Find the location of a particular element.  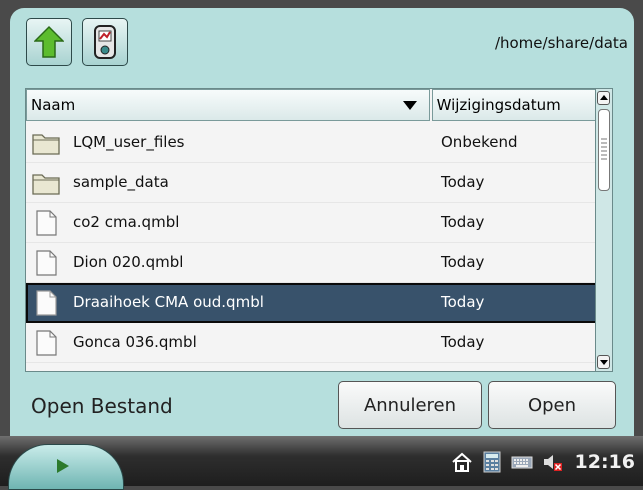

file-name: Gonca 036.qmbl is located at coordinates (135, 342).